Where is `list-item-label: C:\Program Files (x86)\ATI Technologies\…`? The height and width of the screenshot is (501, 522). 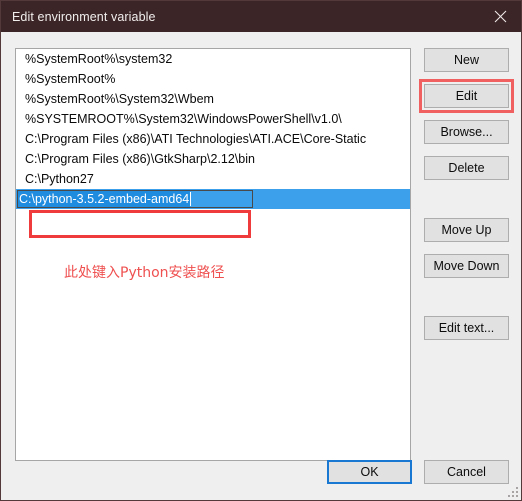 list-item-label: C:\Program Files (x86)\ATI Technologies\… is located at coordinates (196, 139).